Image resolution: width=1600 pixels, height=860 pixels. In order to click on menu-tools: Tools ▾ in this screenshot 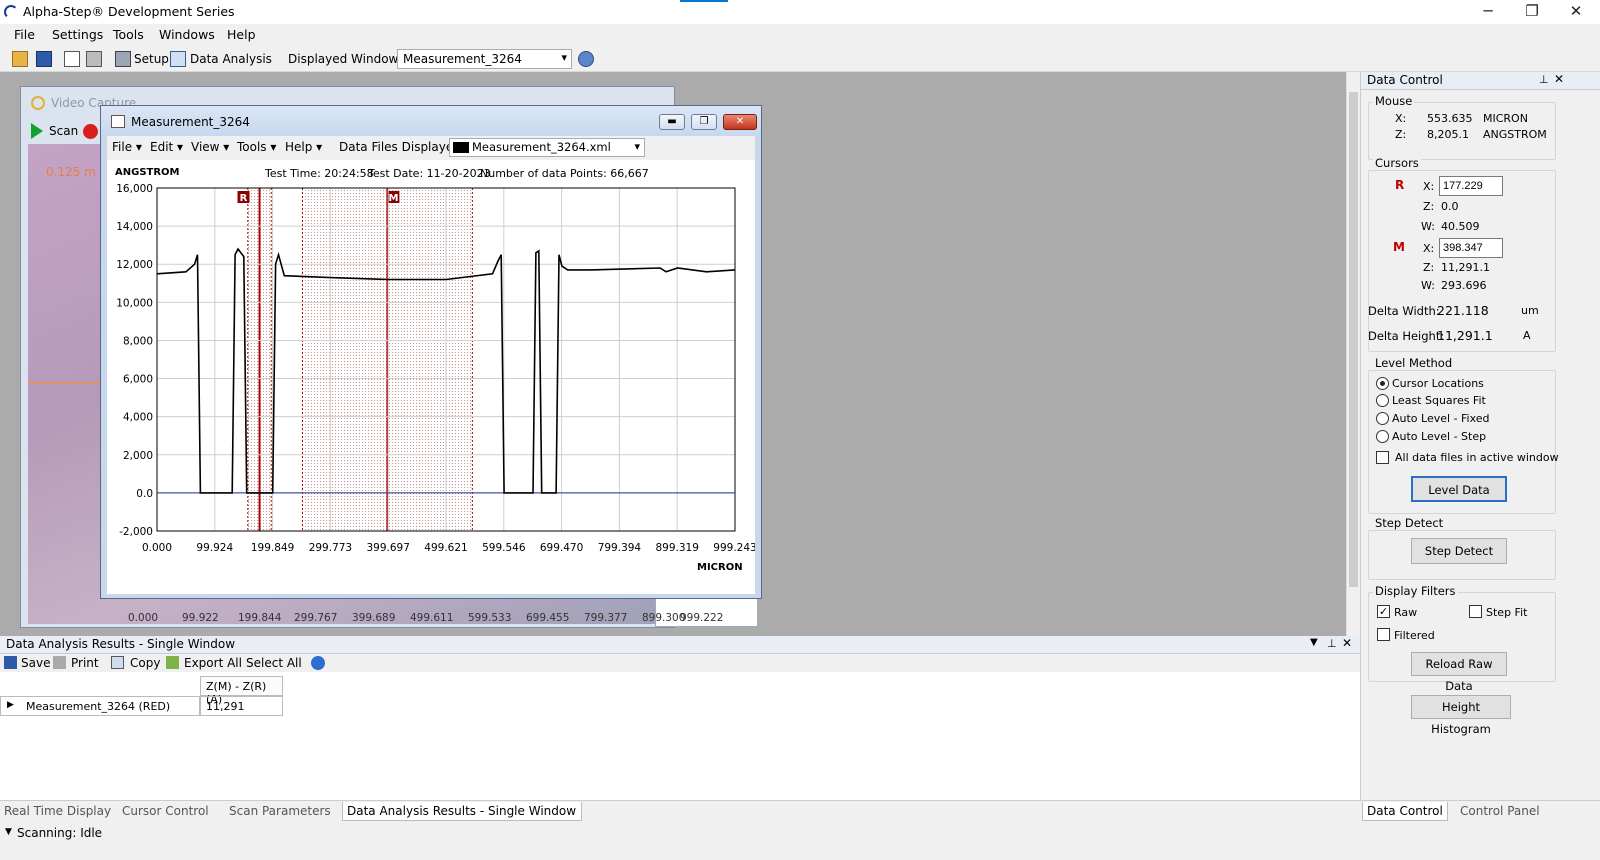, I will do `click(256, 147)`.